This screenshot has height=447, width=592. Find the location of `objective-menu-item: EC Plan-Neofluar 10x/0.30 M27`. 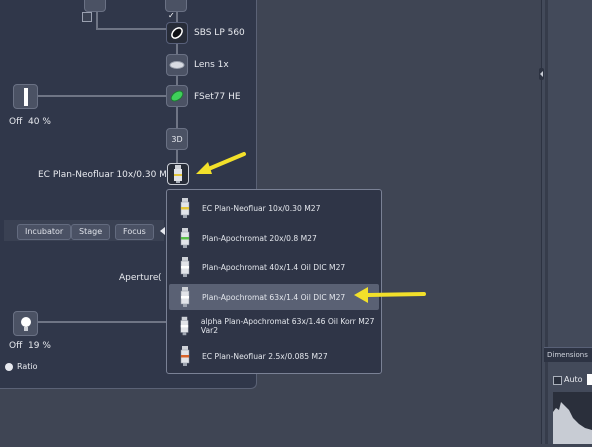

objective-menu-item: EC Plan-Neofluar 10x/0.30 M27 is located at coordinates (274, 208).